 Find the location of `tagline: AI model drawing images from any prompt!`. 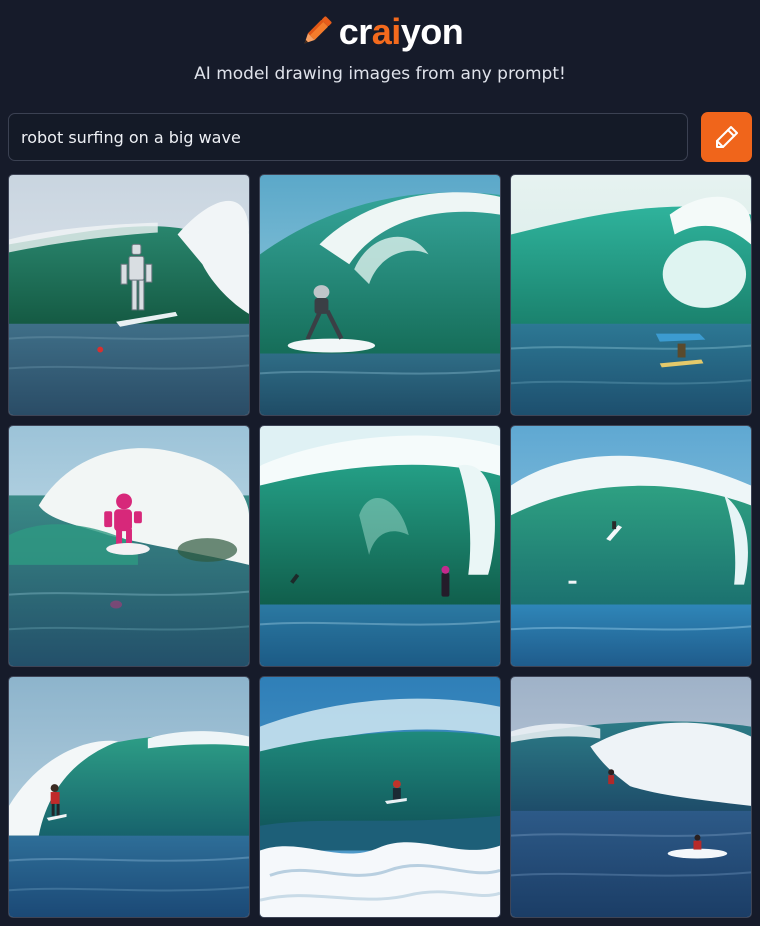

tagline: AI model drawing images from any prompt! is located at coordinates (380, 74).